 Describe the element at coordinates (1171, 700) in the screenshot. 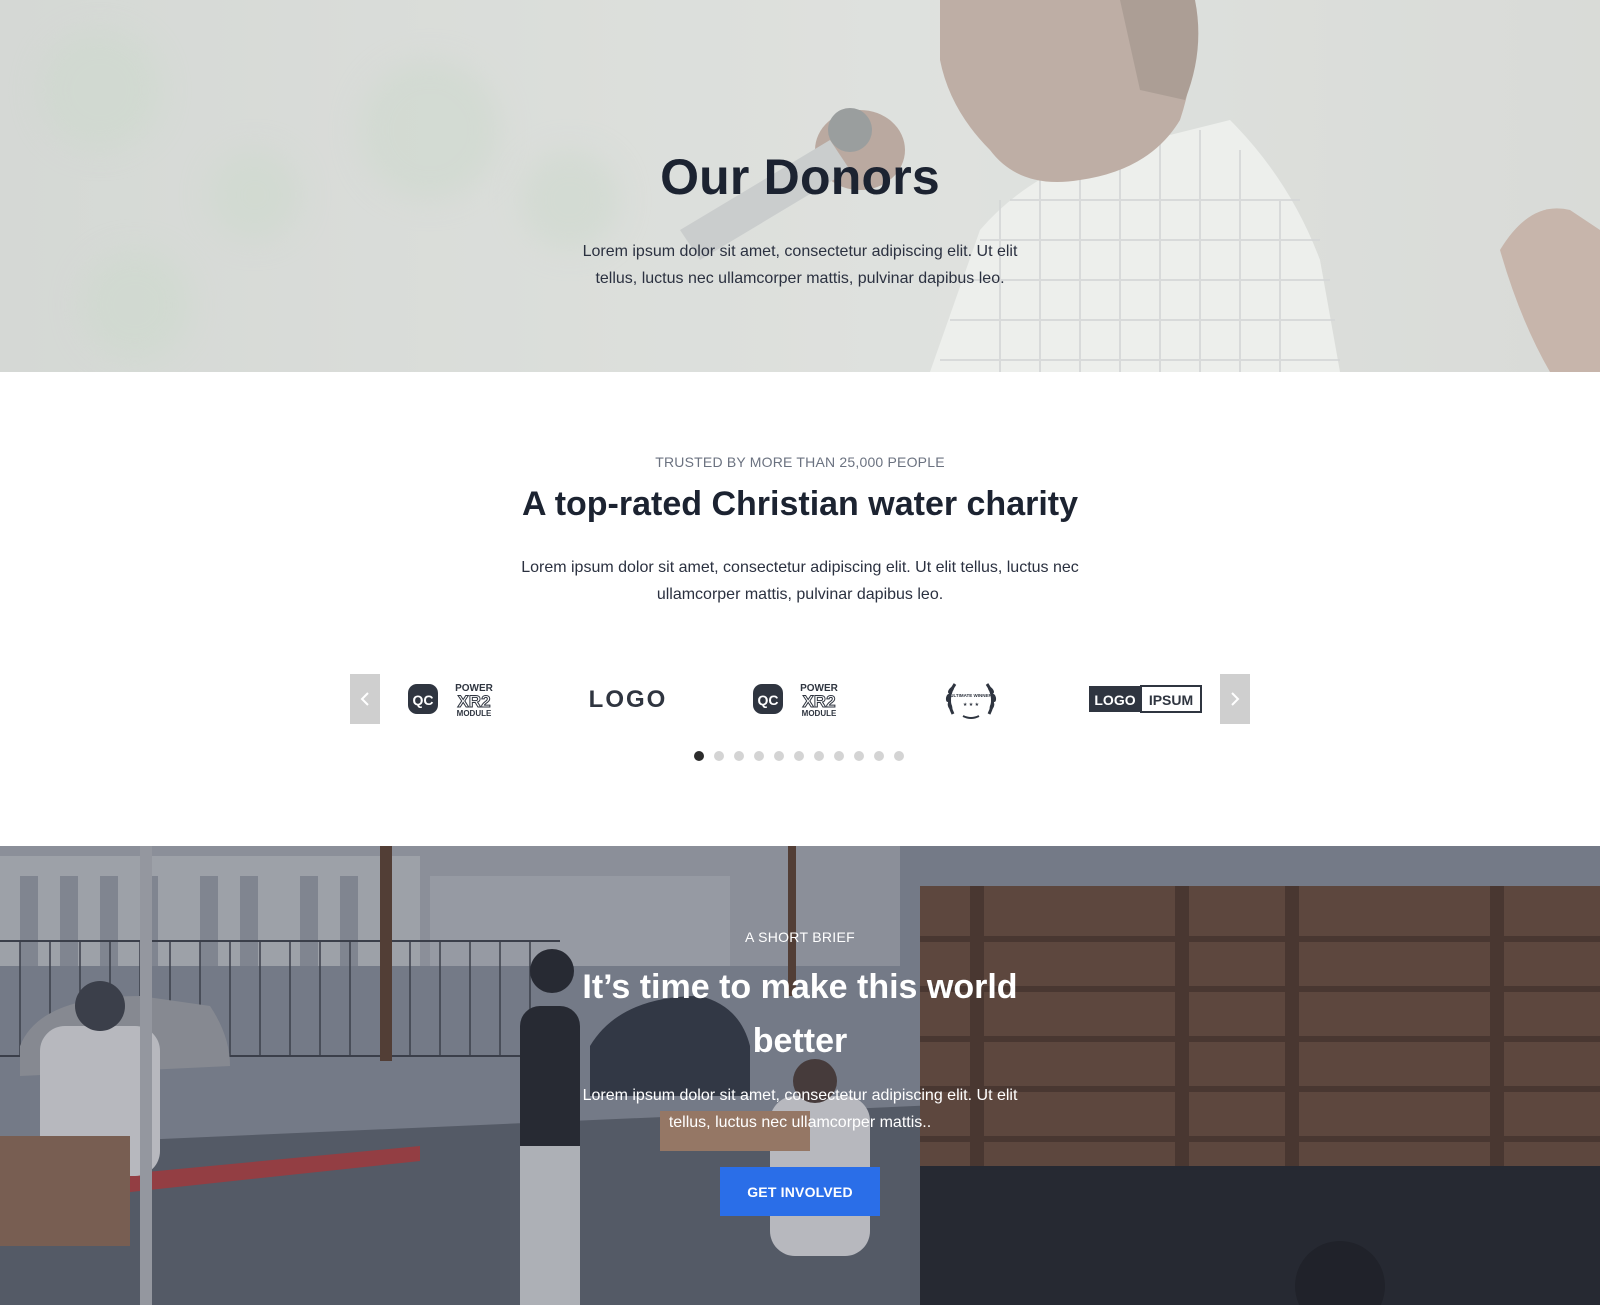

I see `logo-text: IPSUM` at that location.